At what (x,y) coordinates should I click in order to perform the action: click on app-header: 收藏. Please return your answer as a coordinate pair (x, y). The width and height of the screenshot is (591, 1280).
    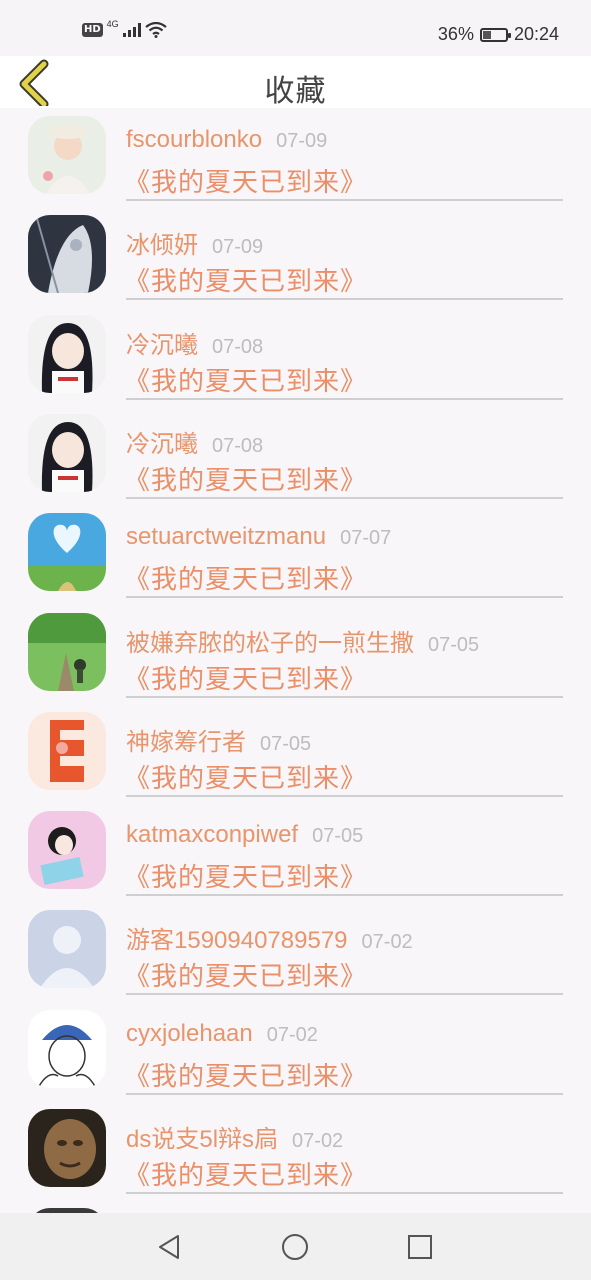
    Looking at the image, I should click on (295, 82).